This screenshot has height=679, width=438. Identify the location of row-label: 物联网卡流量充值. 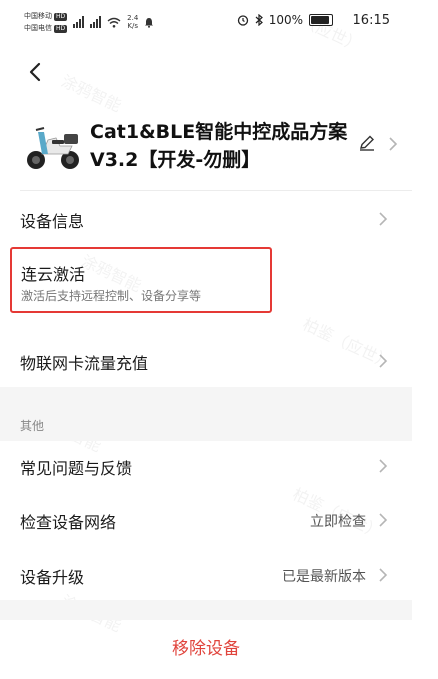
(84, 363).